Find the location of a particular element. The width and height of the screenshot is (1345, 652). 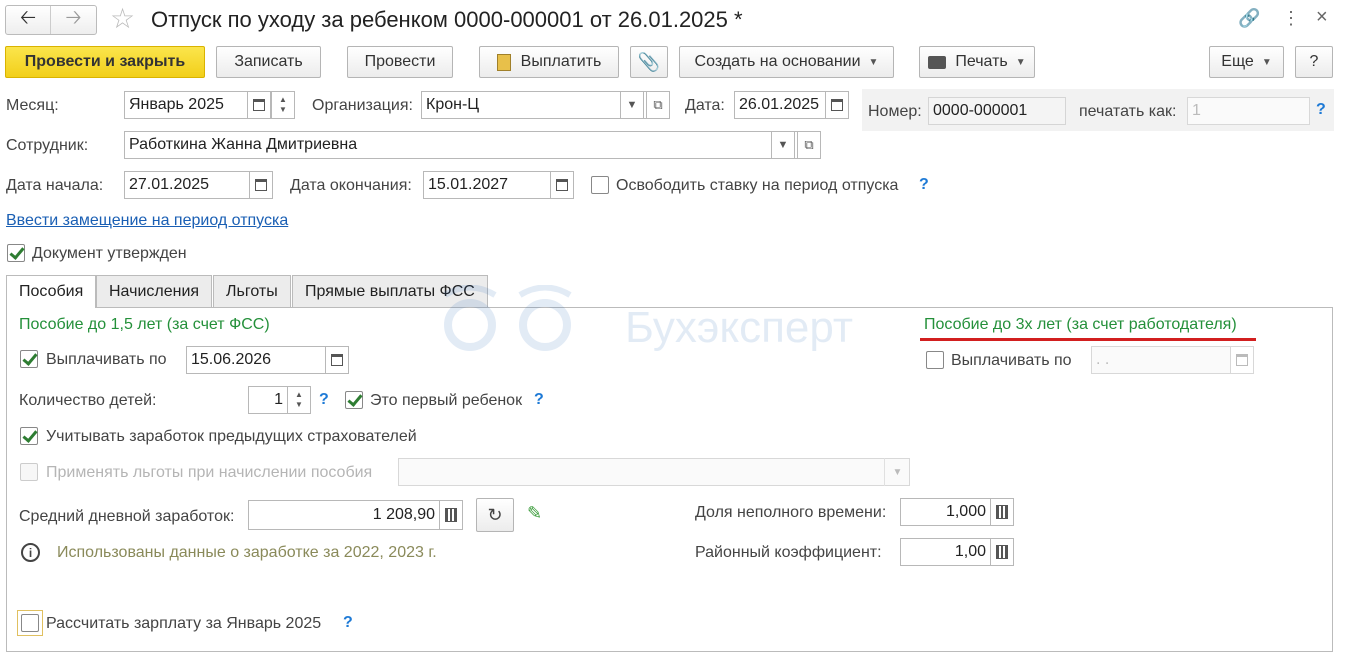

tab-benefits: Пособия is located at coordinates (51, 291).